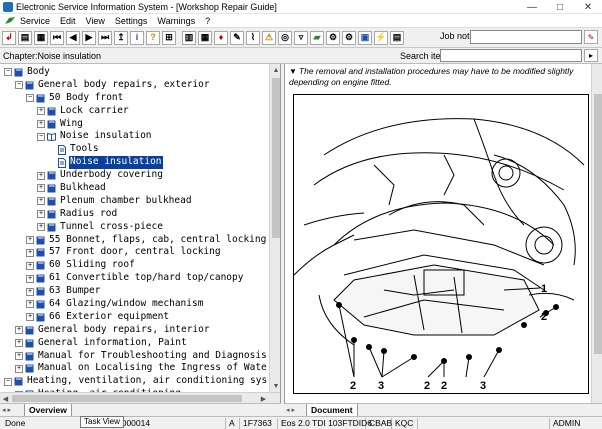  I want to click on previous-page-icon: ◀, so click(73, 37).